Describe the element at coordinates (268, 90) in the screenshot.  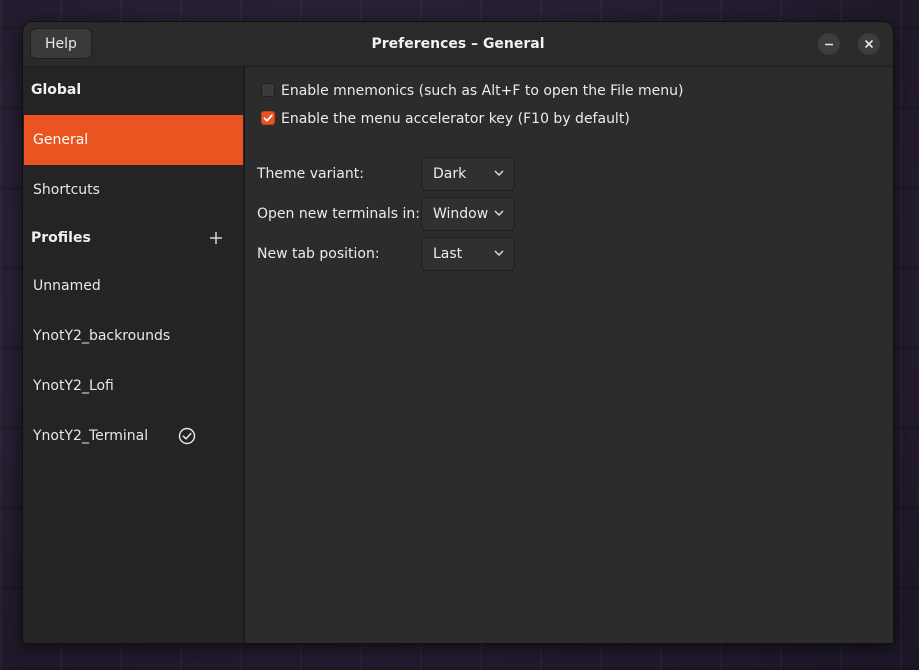
I see `mnemonics-checkbox` at that location.